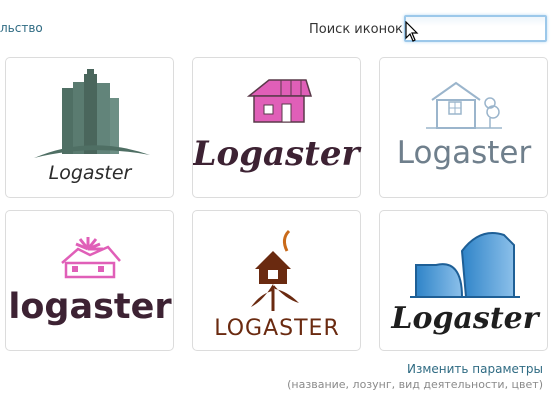 Image resolution: width=557 pixels, height=400 pixels. I want to click on pink-house-icon: Logaster, so click(277, 126).